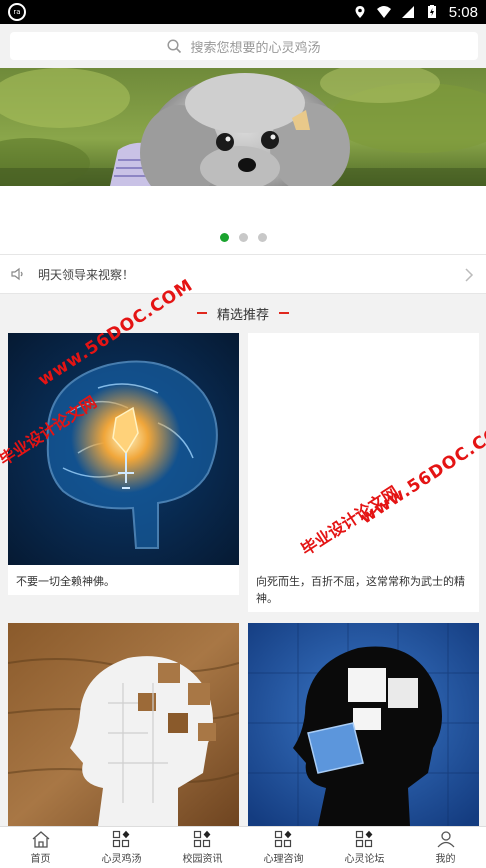 This screenshot has width=486, height=868. I want to click on section-header: 精选推荐, so click(243, 313).